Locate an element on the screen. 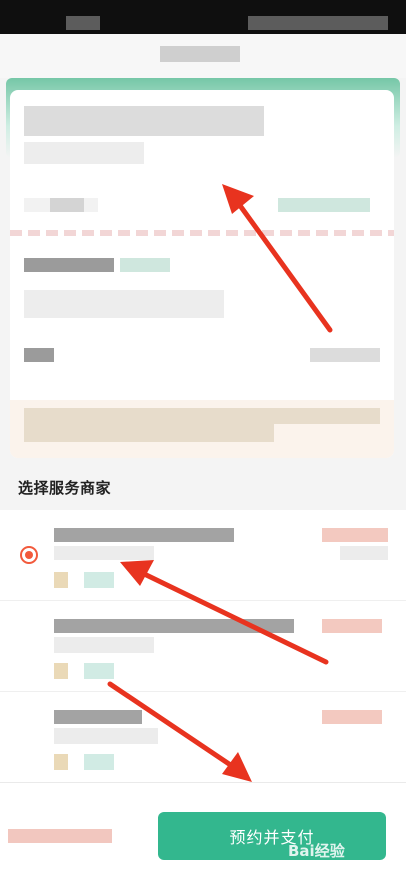  nav-bar is located at coordinates (203, 56).